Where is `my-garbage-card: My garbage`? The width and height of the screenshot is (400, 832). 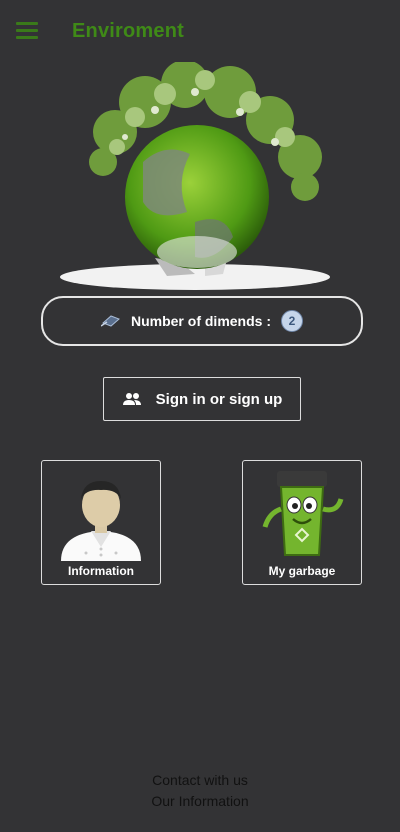
my-garbage-card: My garbage is located at coordinates (302, 522).